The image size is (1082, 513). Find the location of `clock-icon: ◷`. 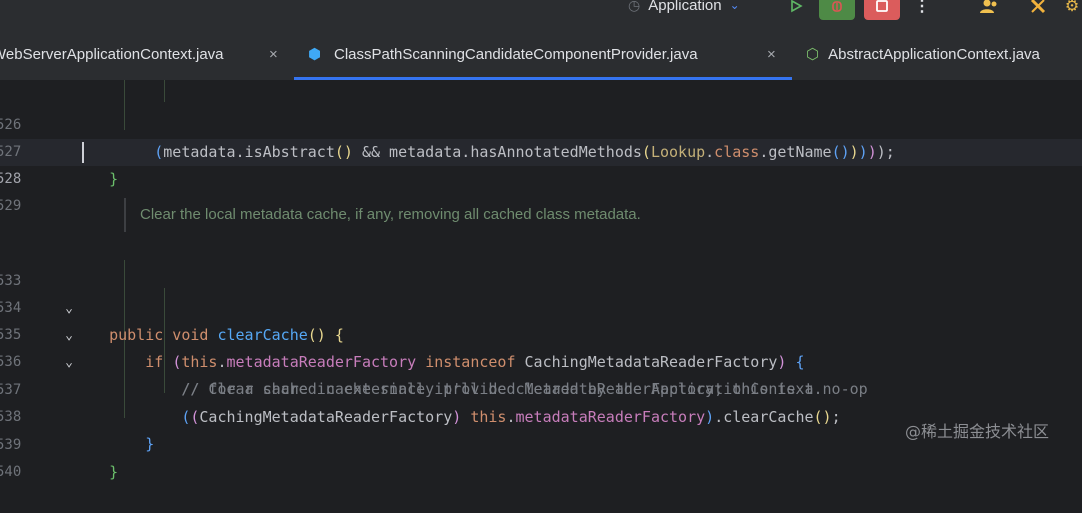

clock-icon: ◷ is located at coordinates (634, 6).